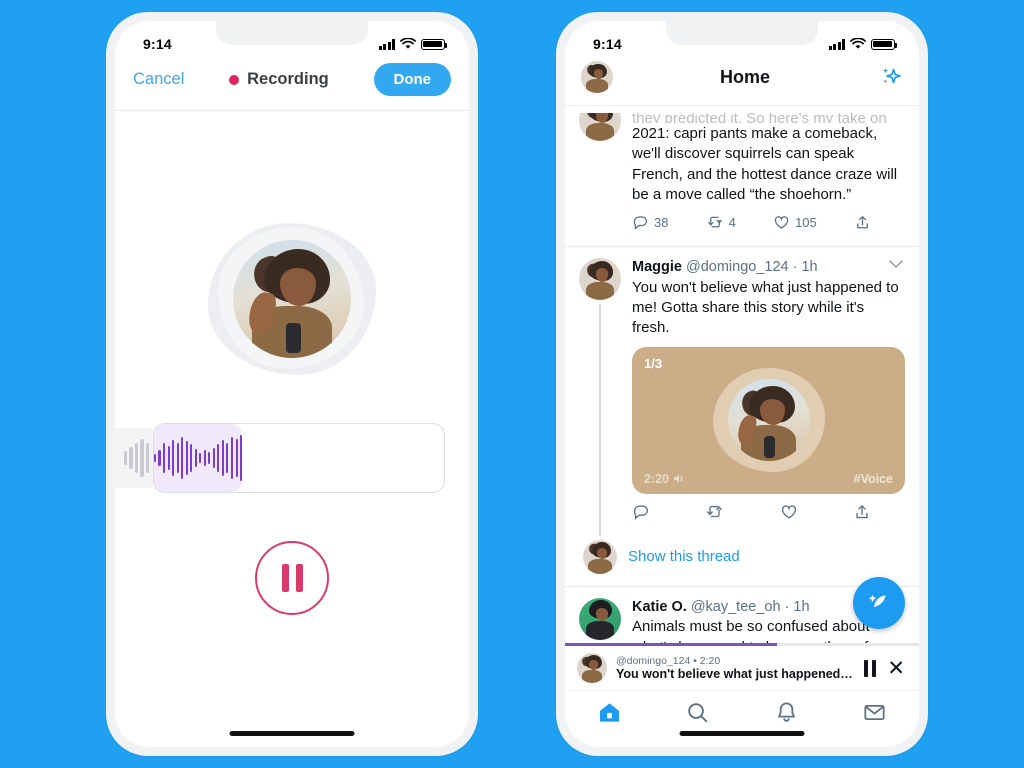 The height and width of the screenshot is (768, 1024). Describe the element at coordinates (158, 79) in the screenshot. I see `cancel-button: Cancel` at that location.